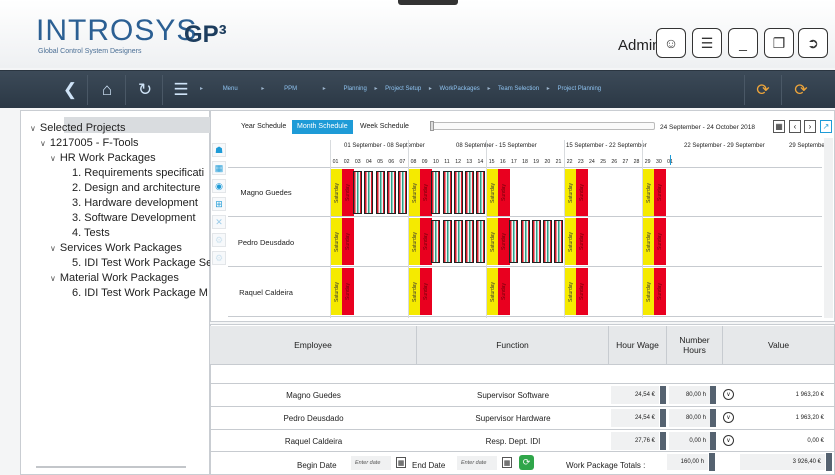 Image resolution: width=835 pixels, height=475 pixels. I want to click on tree-item: 2. Design and architecture, so click(136, 188).